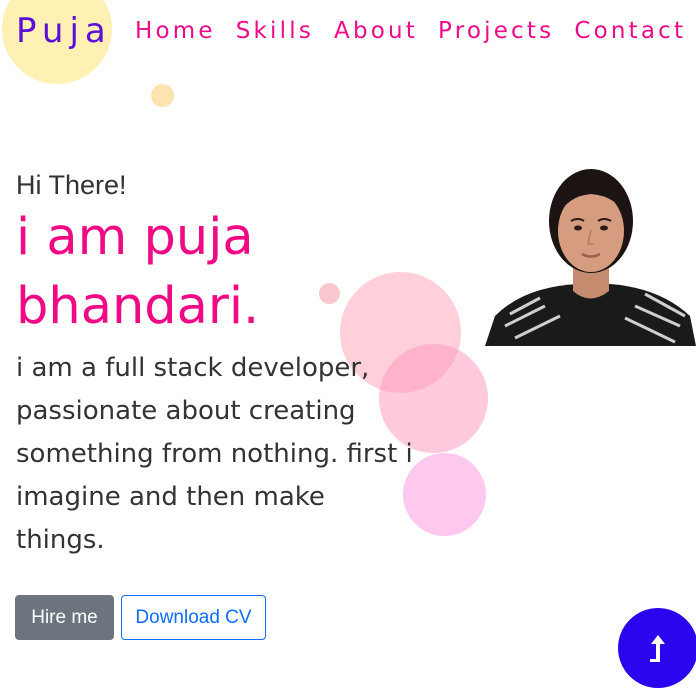 The width and height of the screenshot is (696, 688). I want to click on hero-actions: Hire me Download CV, so click(140, 617).